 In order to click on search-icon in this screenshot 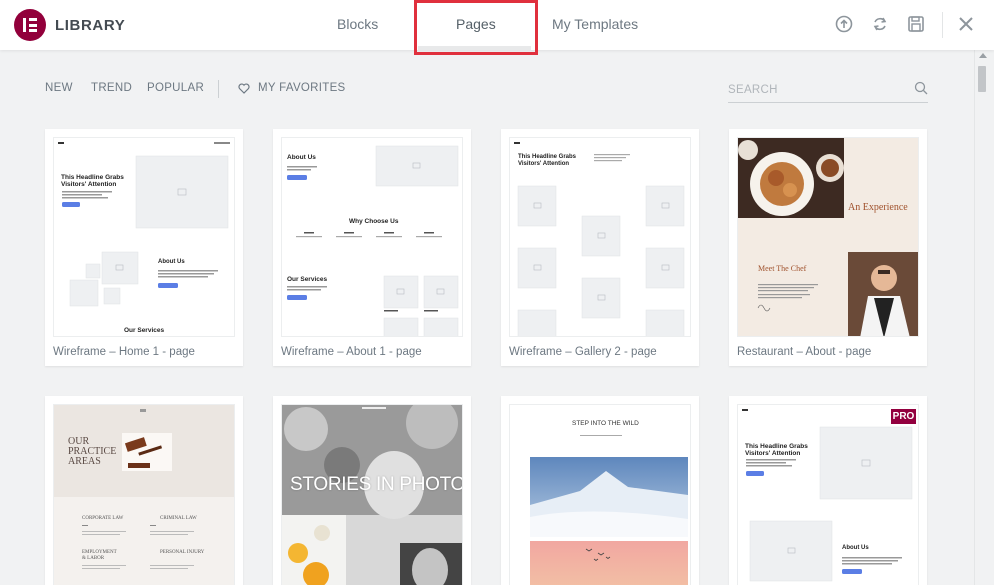, I will do `click(921, 88)`.